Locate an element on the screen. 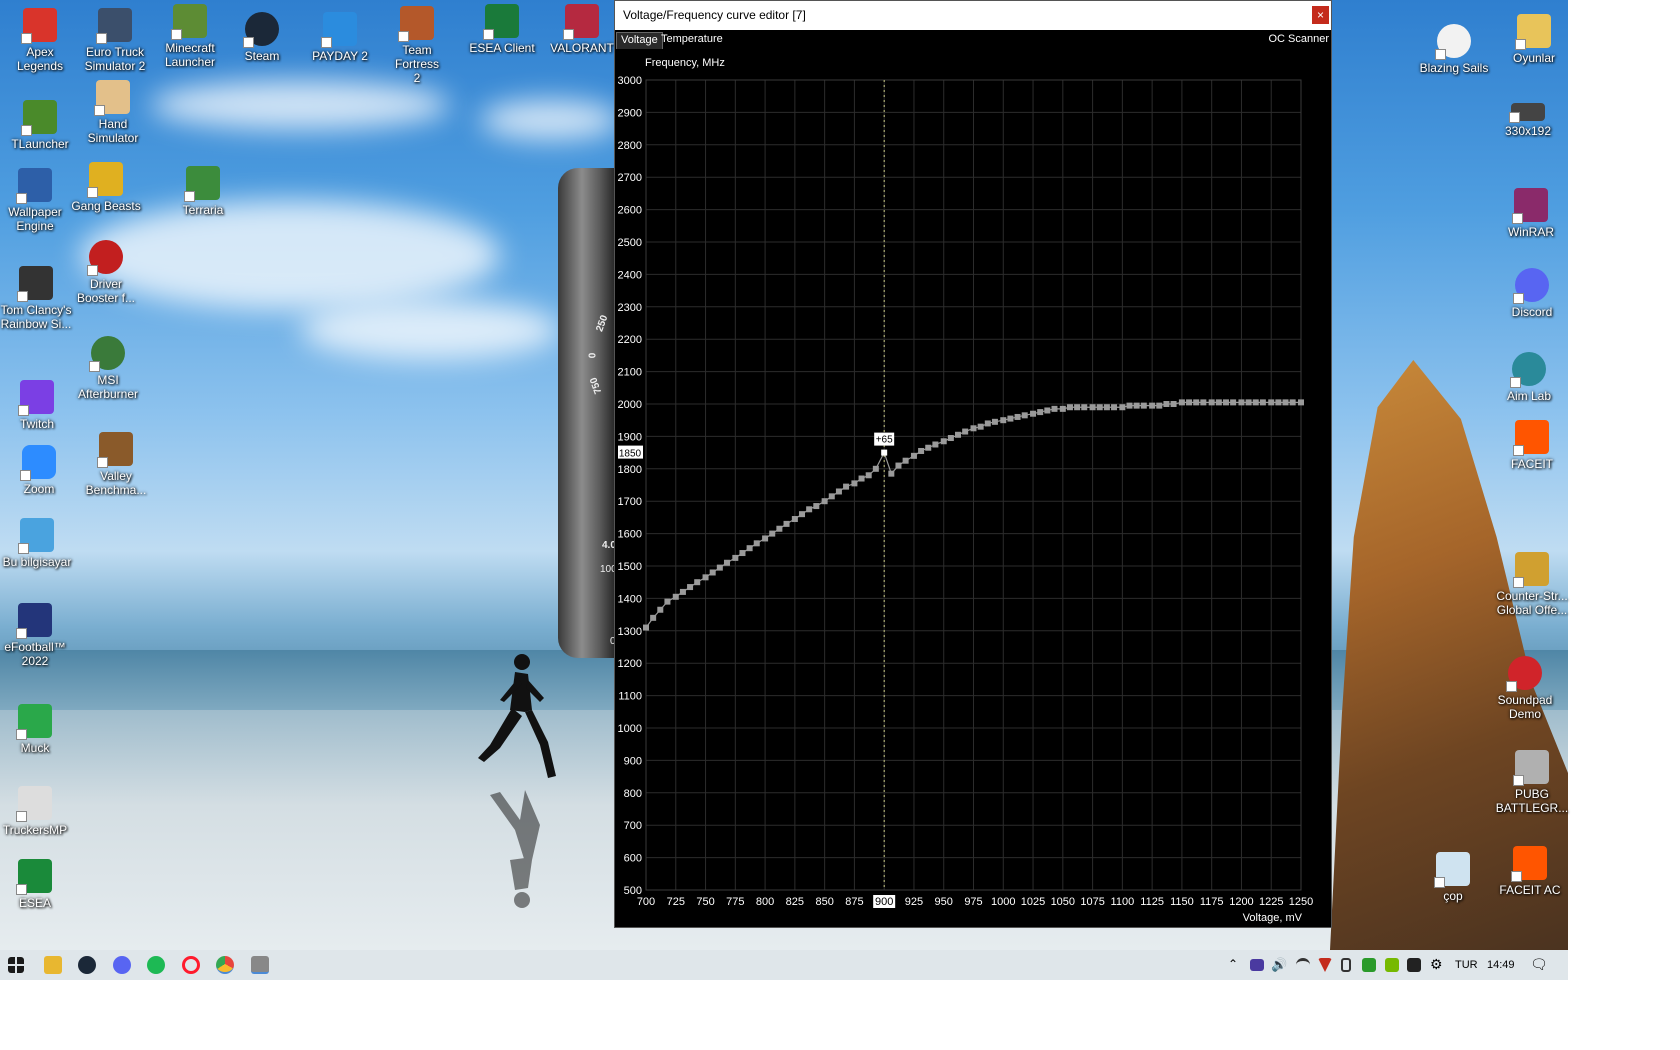  desktop-icon-faceit: FACEIT is located at coordinates (1532, 445).